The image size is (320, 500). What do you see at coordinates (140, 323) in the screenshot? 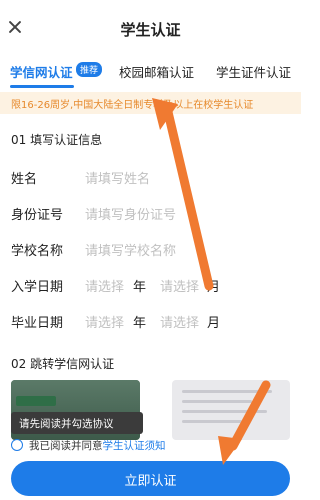
I see `graduate-year-unit: 年` at bounding box center [140, 323].